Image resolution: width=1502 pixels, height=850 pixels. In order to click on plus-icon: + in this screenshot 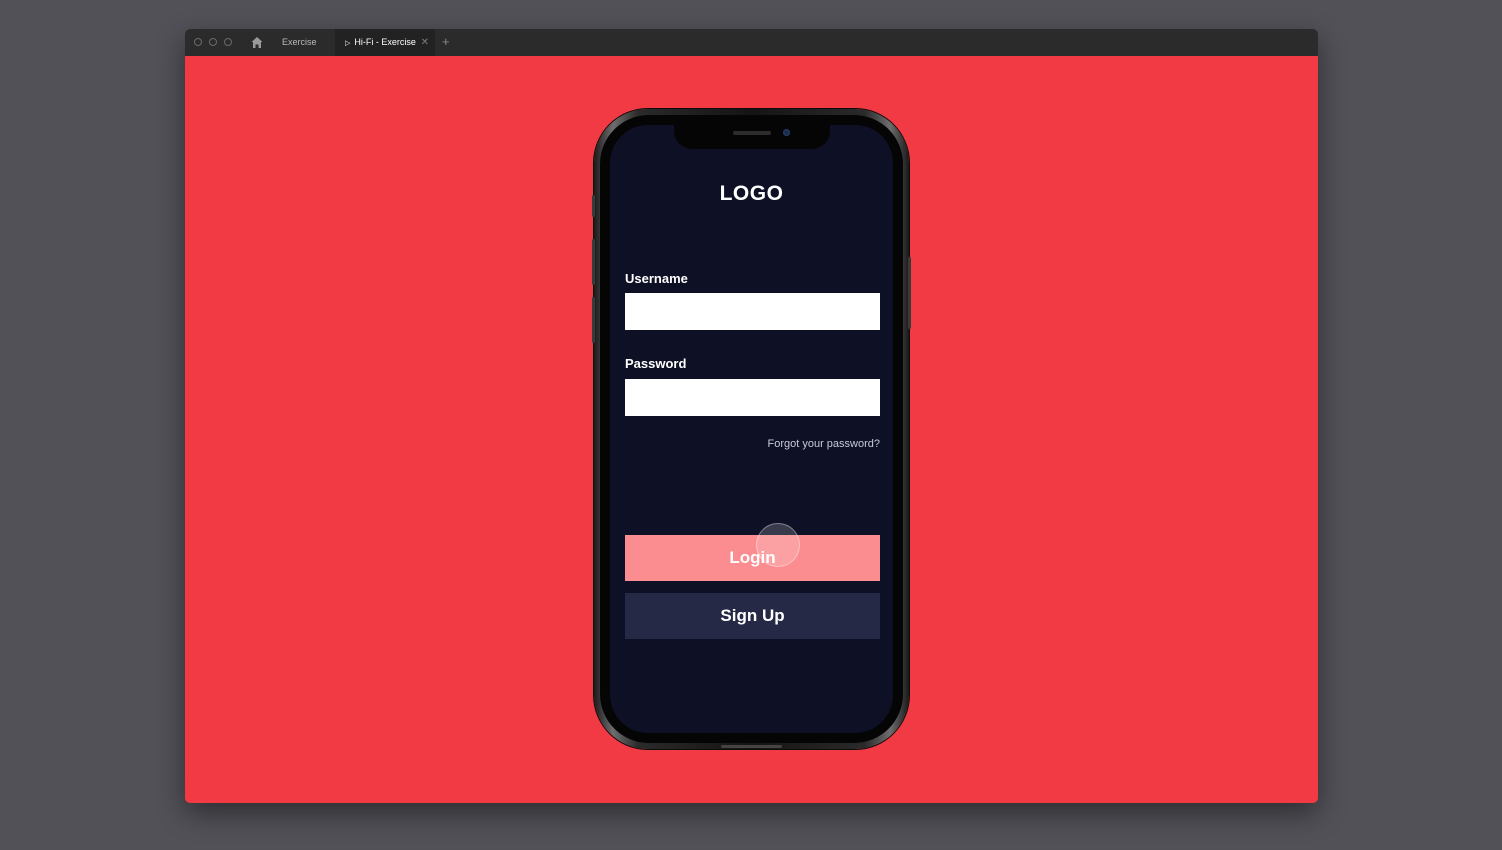, I will do `click(446, 42)`.